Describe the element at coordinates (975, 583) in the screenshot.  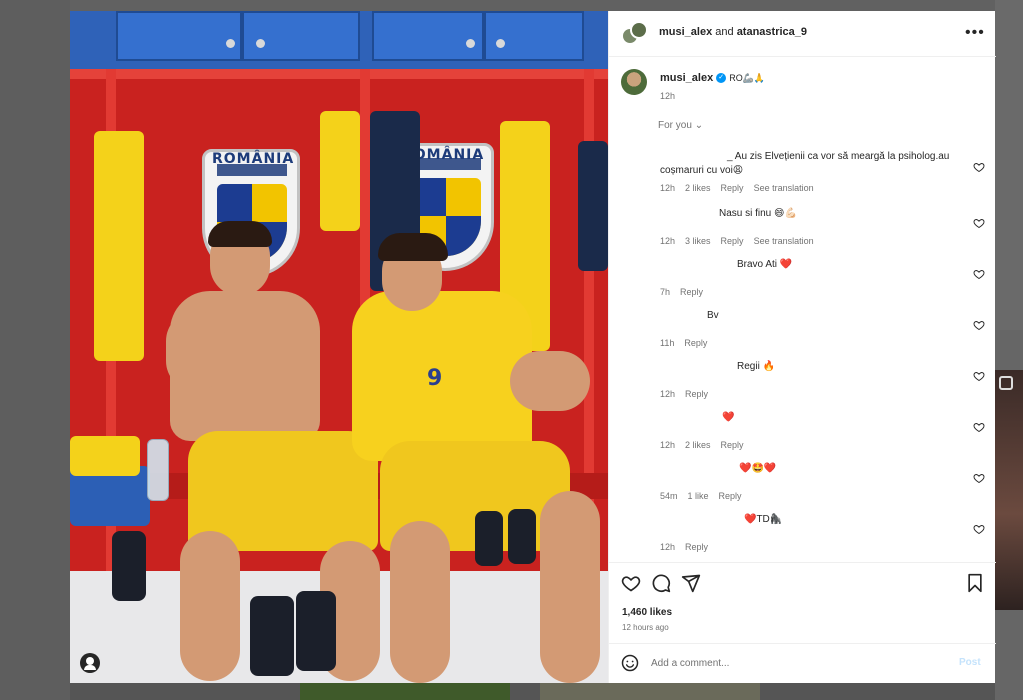
I see `bookmark-icon` at that location.